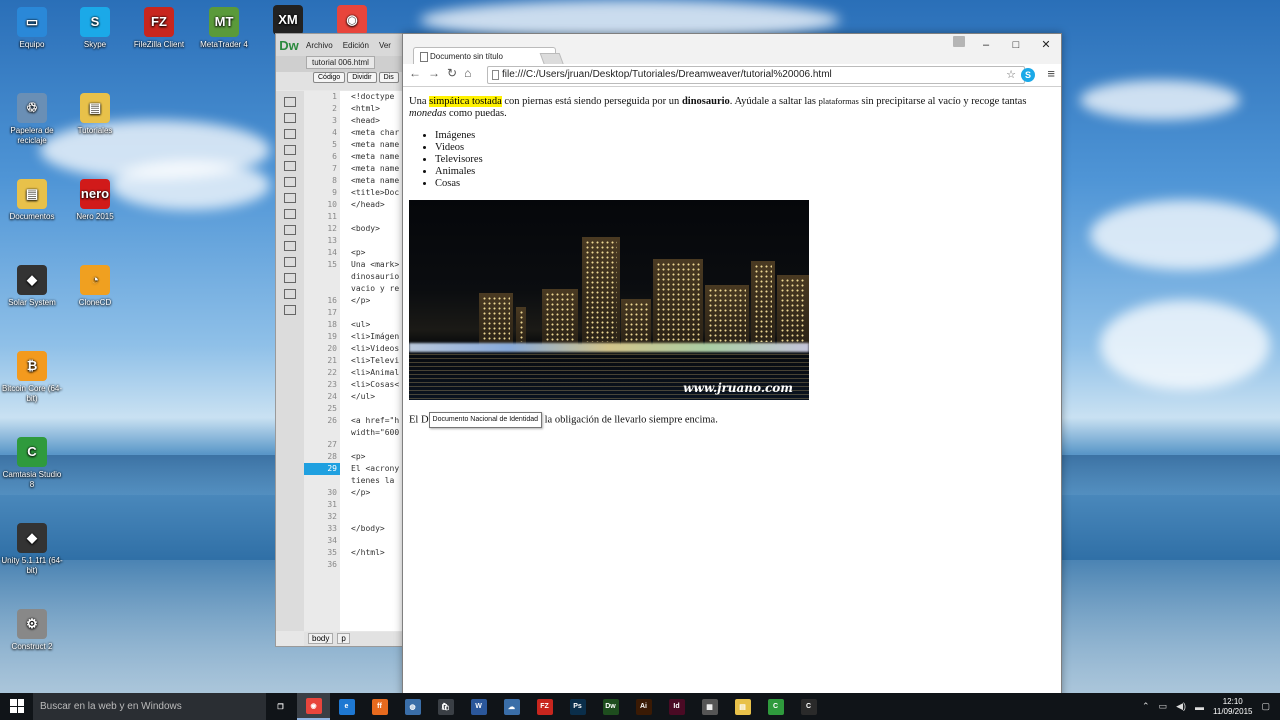 The width and height of the screenshot is (1280, 720). What do you see at coordinates (676, 706) in the screenshot?
I see `taskbar-app-indesign: Id` at bounding box center [676, 706].